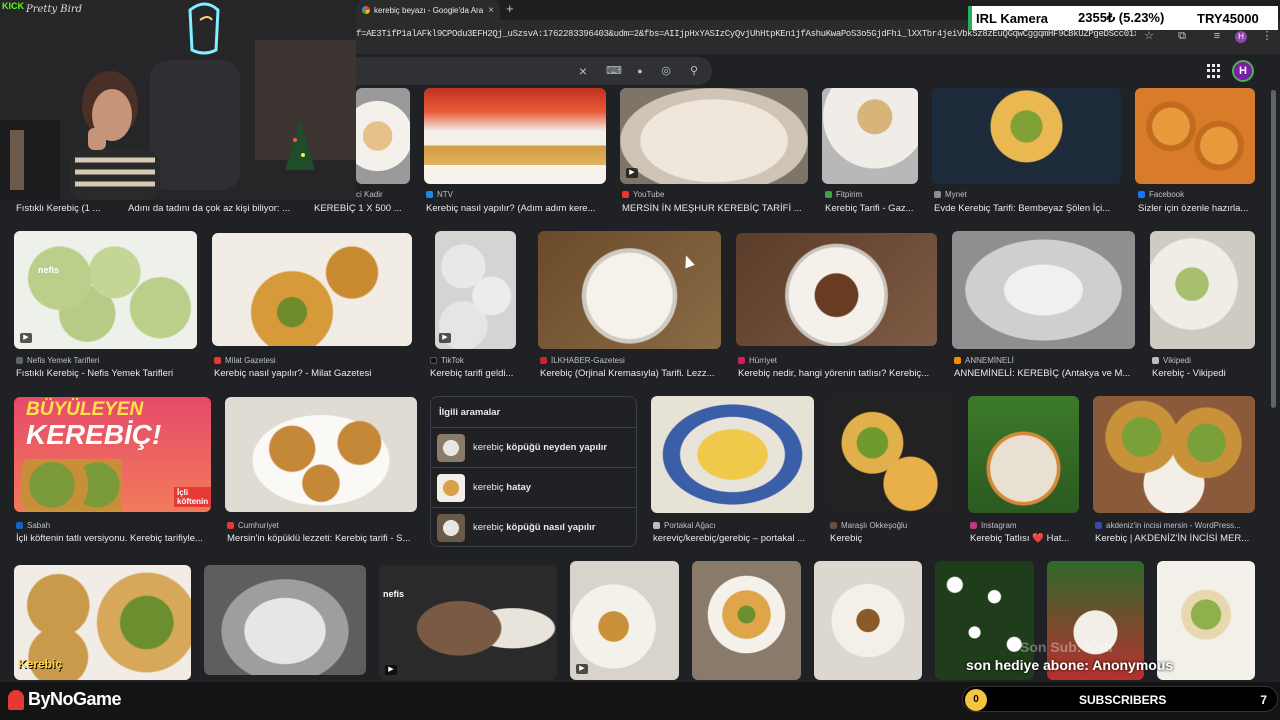 The image size is (1280, 720). What do you see at coordinates (1182, 36) in the screenshot?
I see `extensions-icon: ⧉` at bounding box center [1182, 36].